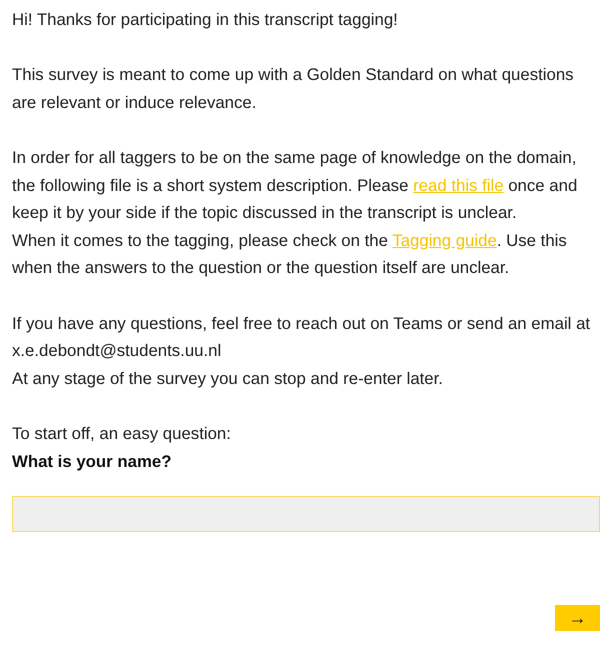  I want to click on paragraph: This survey is meant to come up with a Golden Standard on what questions are relevant or induce relevance., so click(293, 89).